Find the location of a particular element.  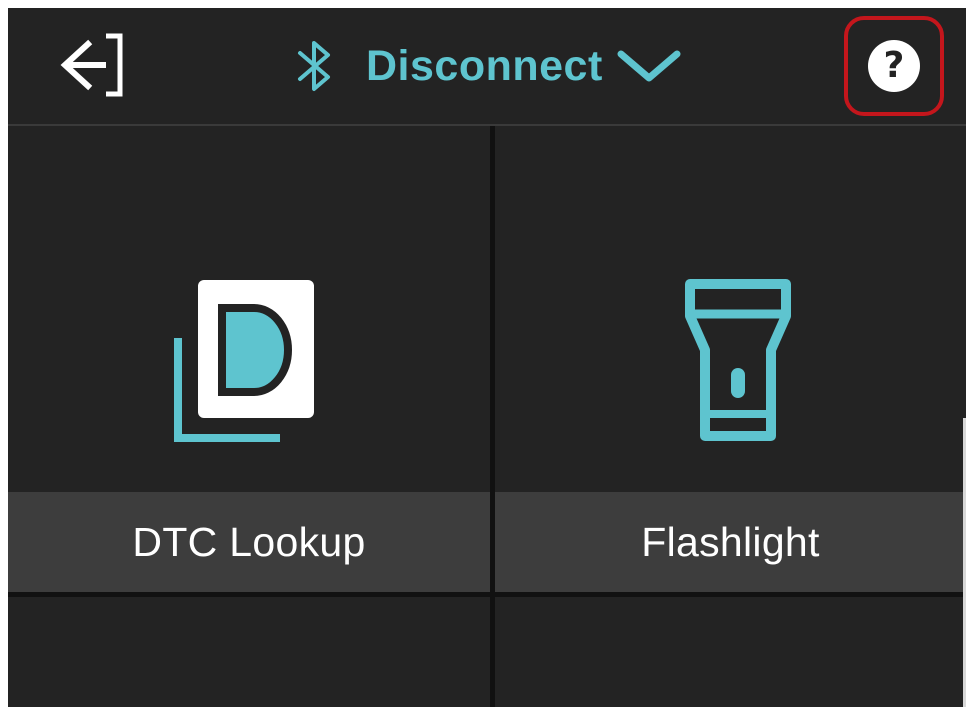

chevron-down-icon is located at coordinates (649, 66).